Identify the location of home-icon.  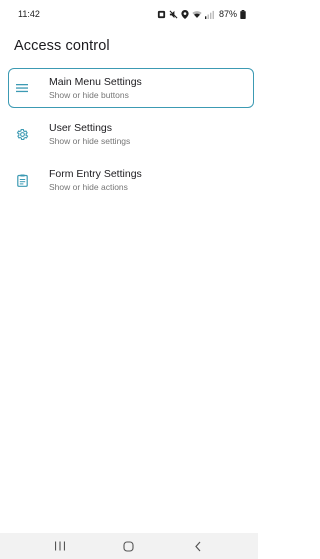
(129, 546).